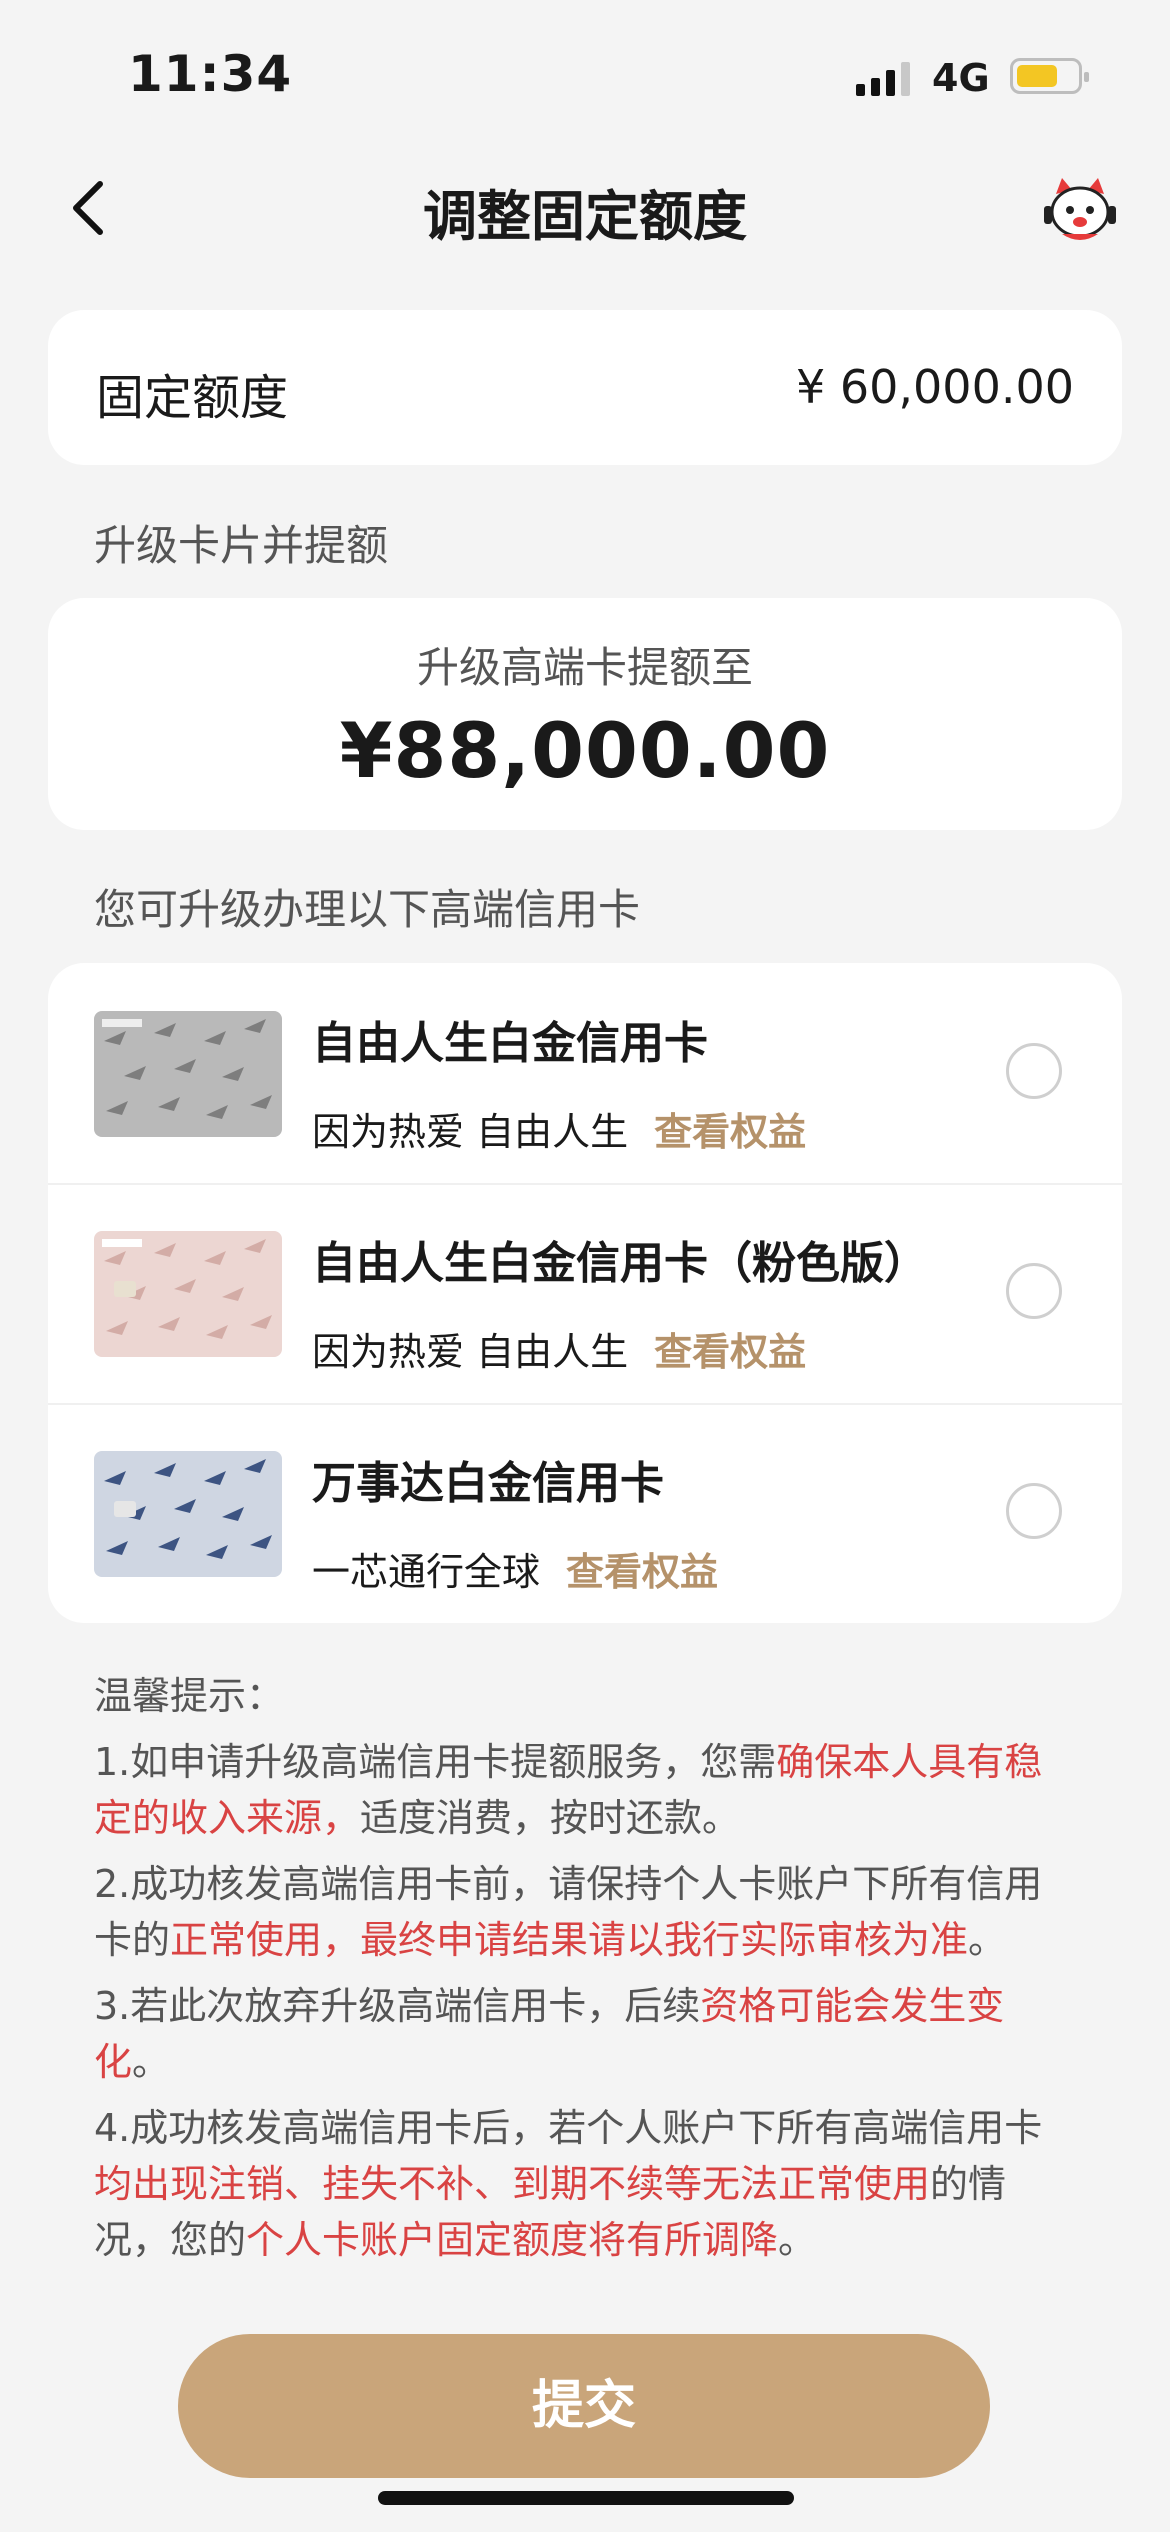 The width and height of the screenshot is (1170, 2532). Describe the element at coordinates (1080, 210) in the screenshot. I see `mascot-assistant-icon` at that location.